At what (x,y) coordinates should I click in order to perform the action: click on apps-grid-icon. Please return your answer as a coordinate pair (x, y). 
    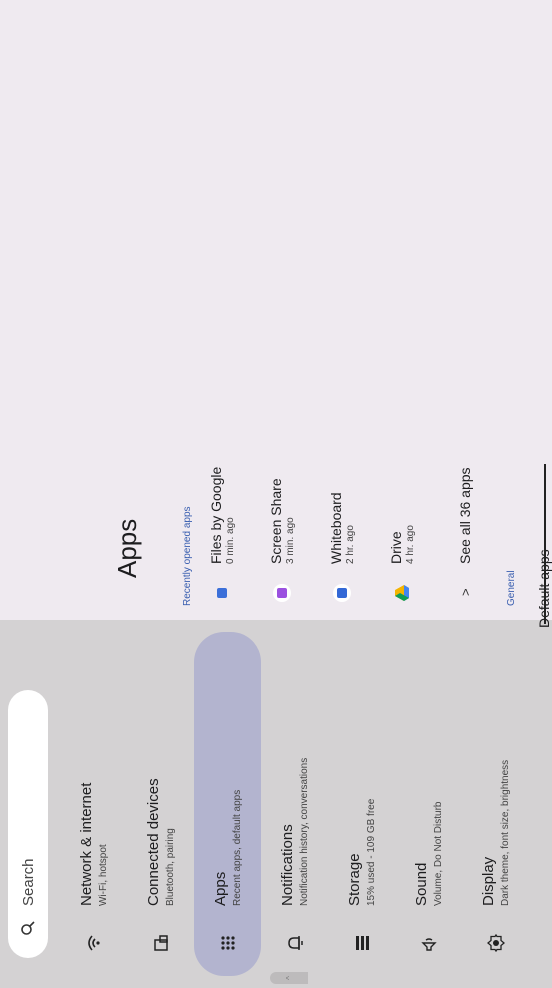
    Looking at the image, I should click on (228, 943).